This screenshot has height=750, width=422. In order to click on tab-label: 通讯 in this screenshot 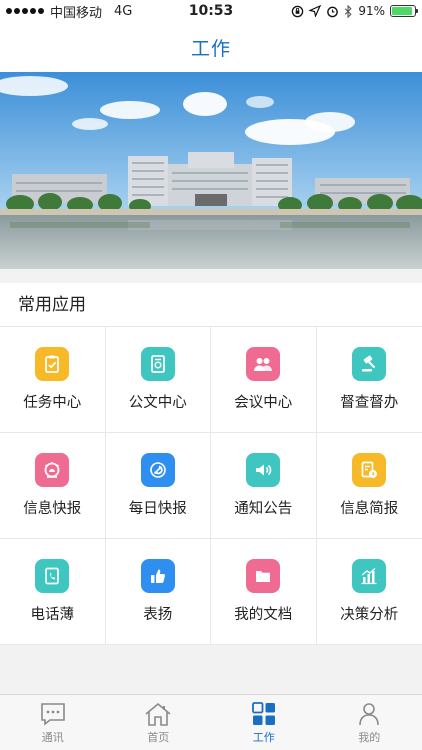, I will do `click(52, 737)`.